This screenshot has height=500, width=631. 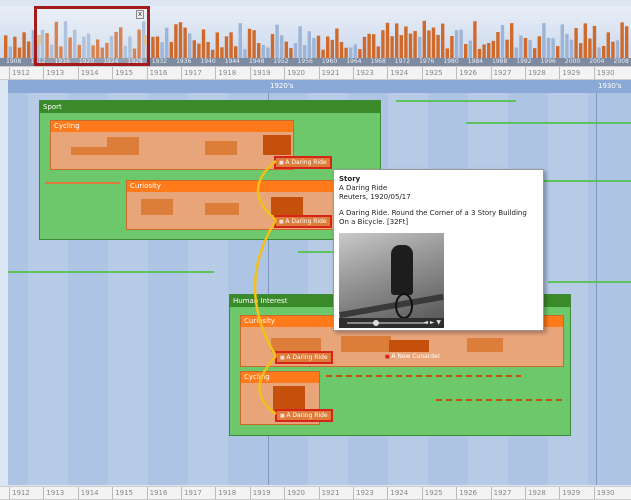 I want to click on window-left-handle, so click(x=39, y=40).